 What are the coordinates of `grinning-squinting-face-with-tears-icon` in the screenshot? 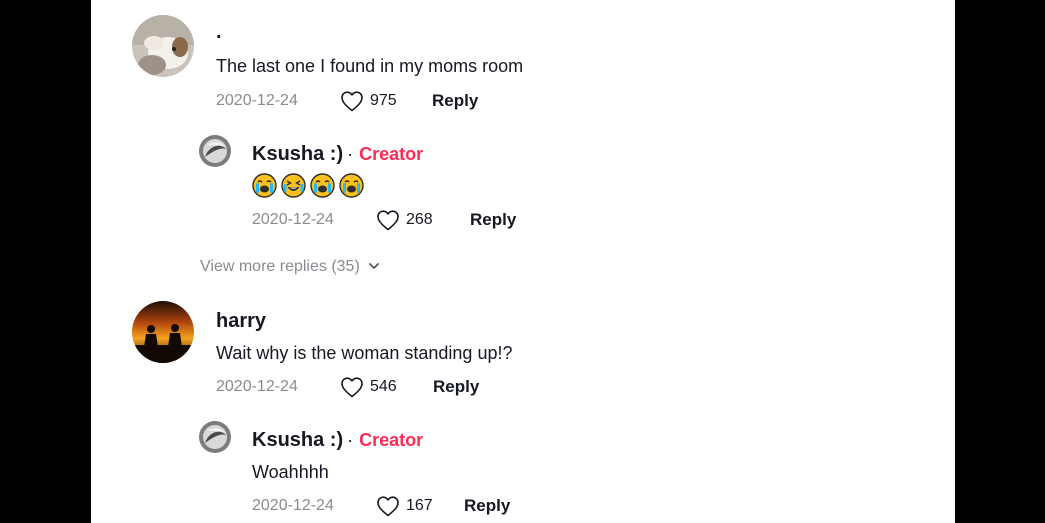 It's located at (293, 185).